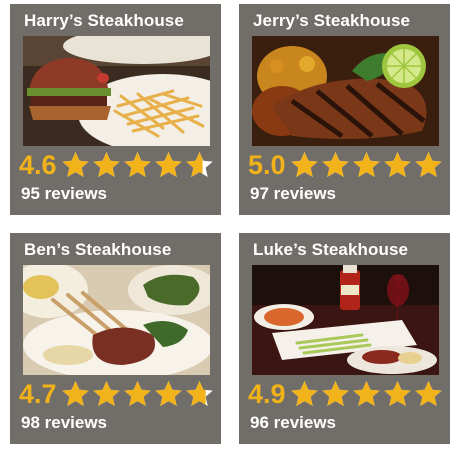 Image resolution: width=453 pixels, height=453 pixels. Describe the element at coordinates (64, 194) in the screenshot. I see `review-count: 95 reviews` at that location.